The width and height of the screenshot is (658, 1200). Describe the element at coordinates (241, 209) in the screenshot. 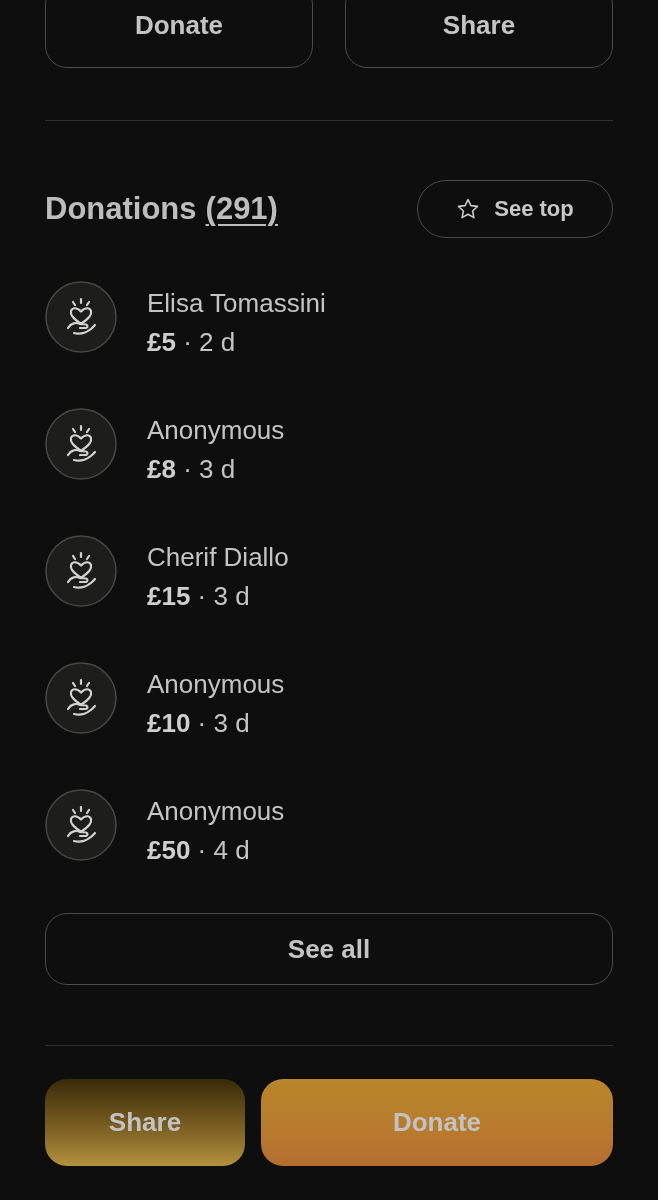

I see `donation-count-link: (291)` at that location.